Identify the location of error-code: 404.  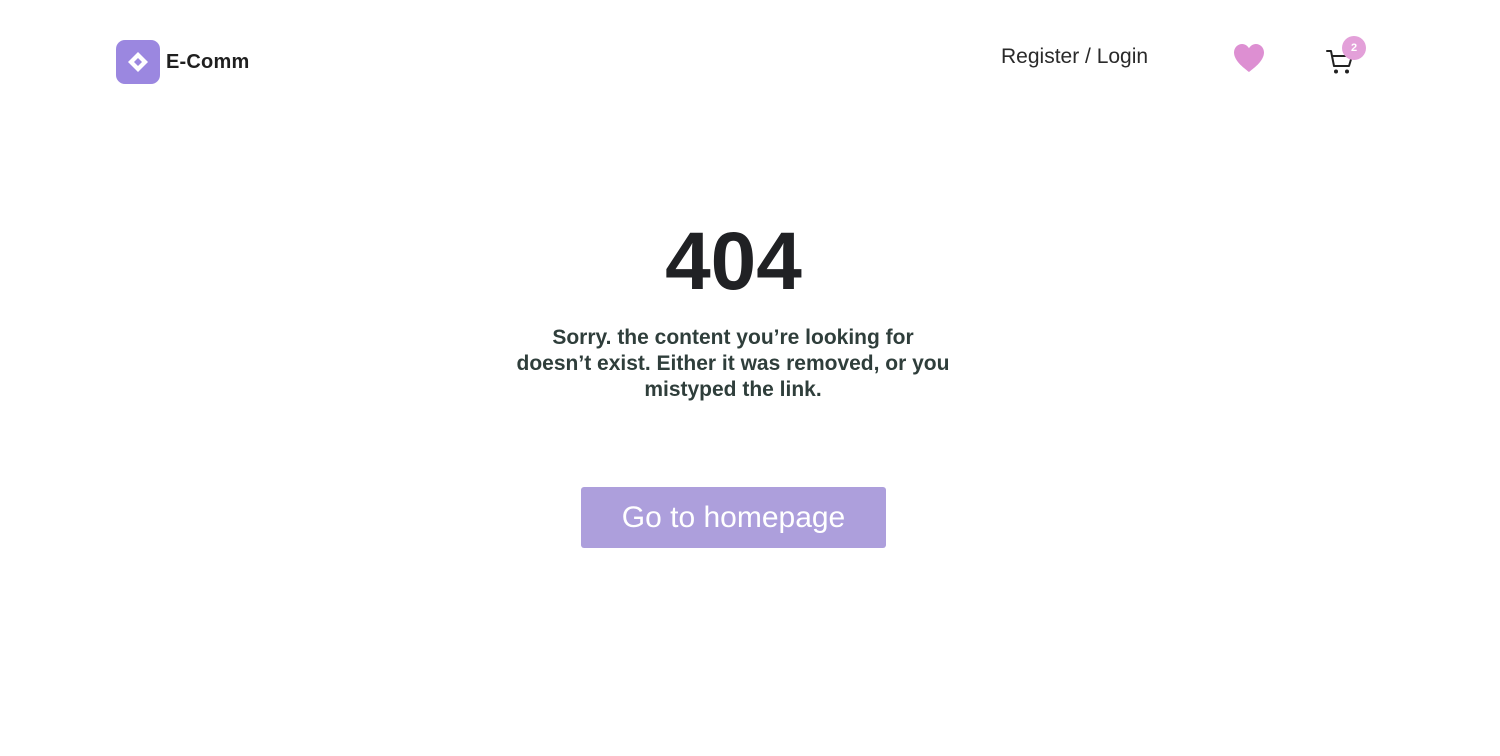
(733, 261).